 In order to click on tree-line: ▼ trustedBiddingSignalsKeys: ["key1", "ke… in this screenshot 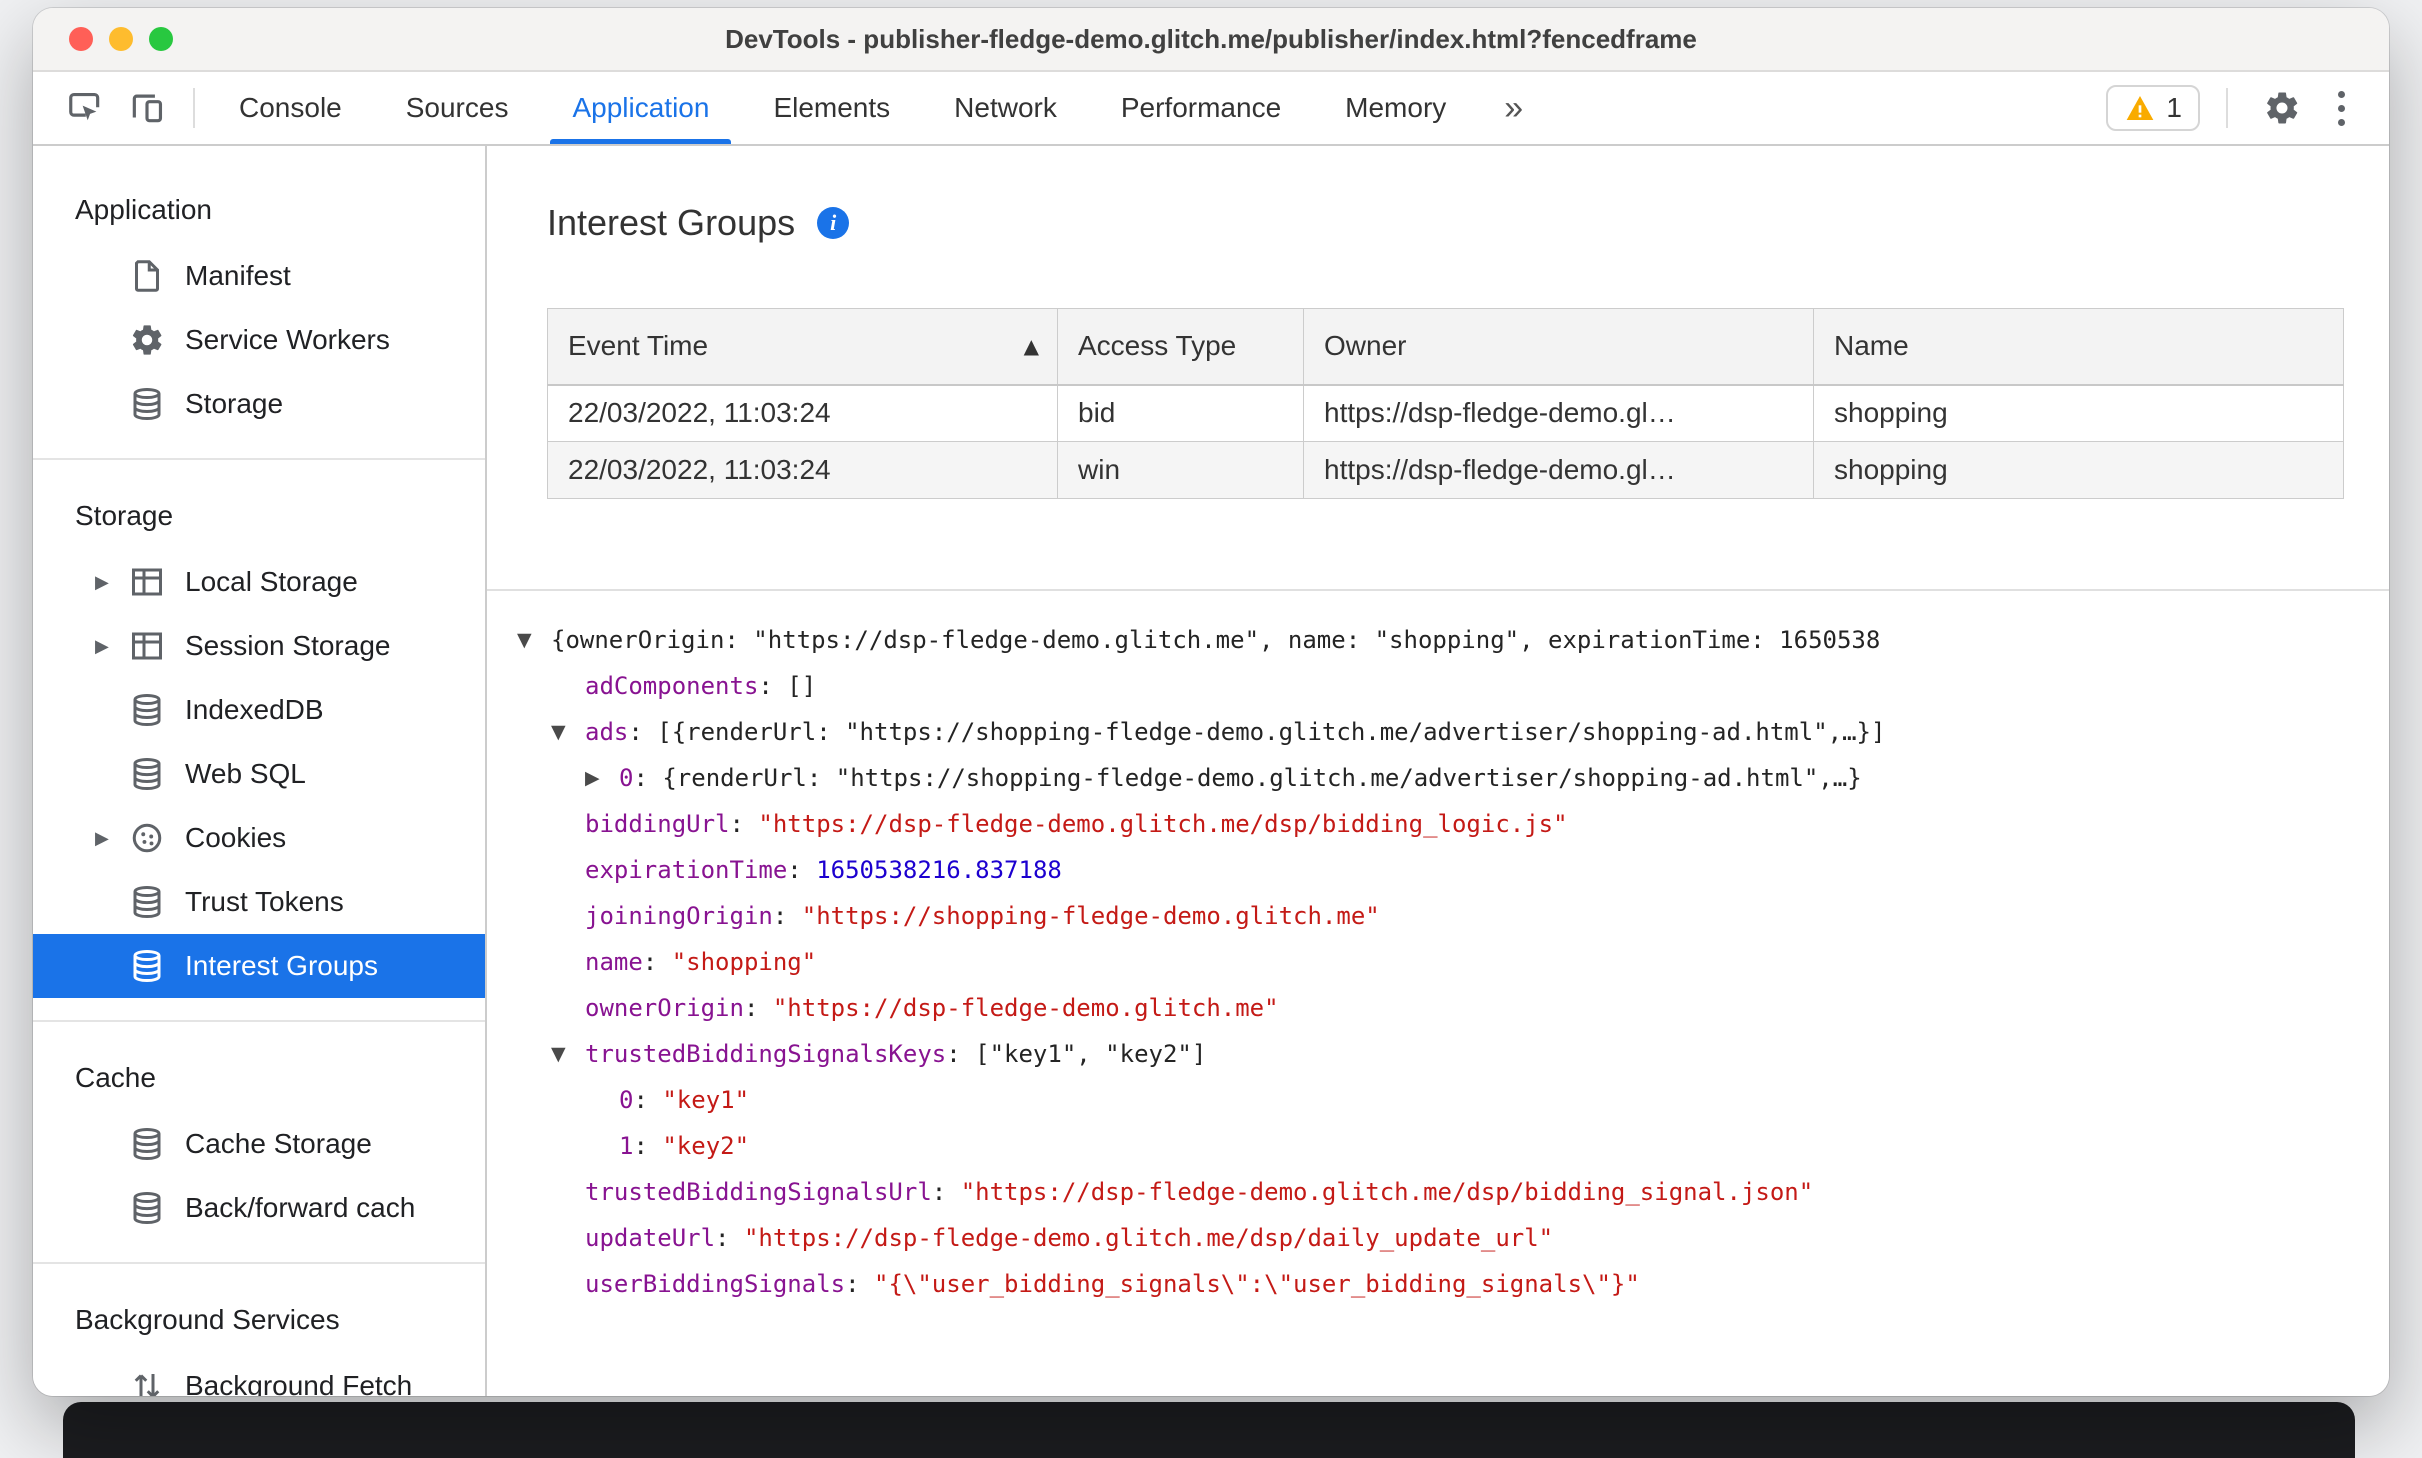, I will do `click(1453, 1054)`.